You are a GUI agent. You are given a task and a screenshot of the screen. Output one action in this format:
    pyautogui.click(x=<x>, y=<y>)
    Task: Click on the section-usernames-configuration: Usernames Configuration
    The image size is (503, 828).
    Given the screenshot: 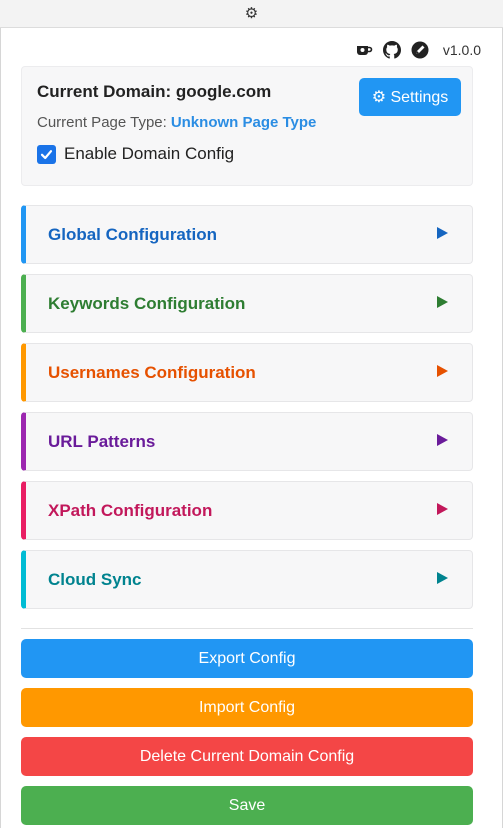 What is the action you would take?
    pyautogui.click(x=247, y=372)
    